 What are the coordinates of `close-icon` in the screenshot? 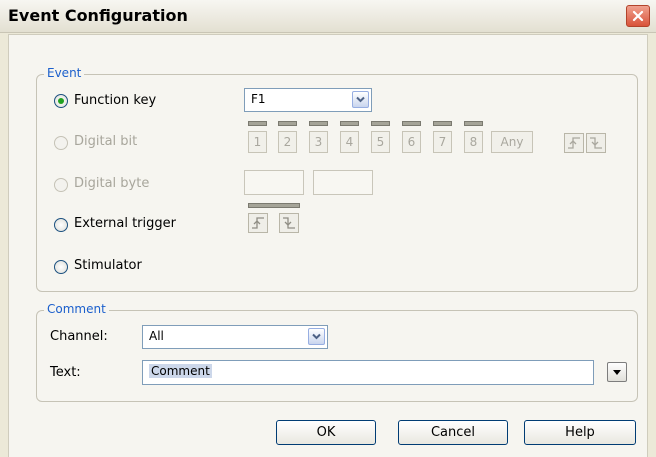 It's located at (638, 16).